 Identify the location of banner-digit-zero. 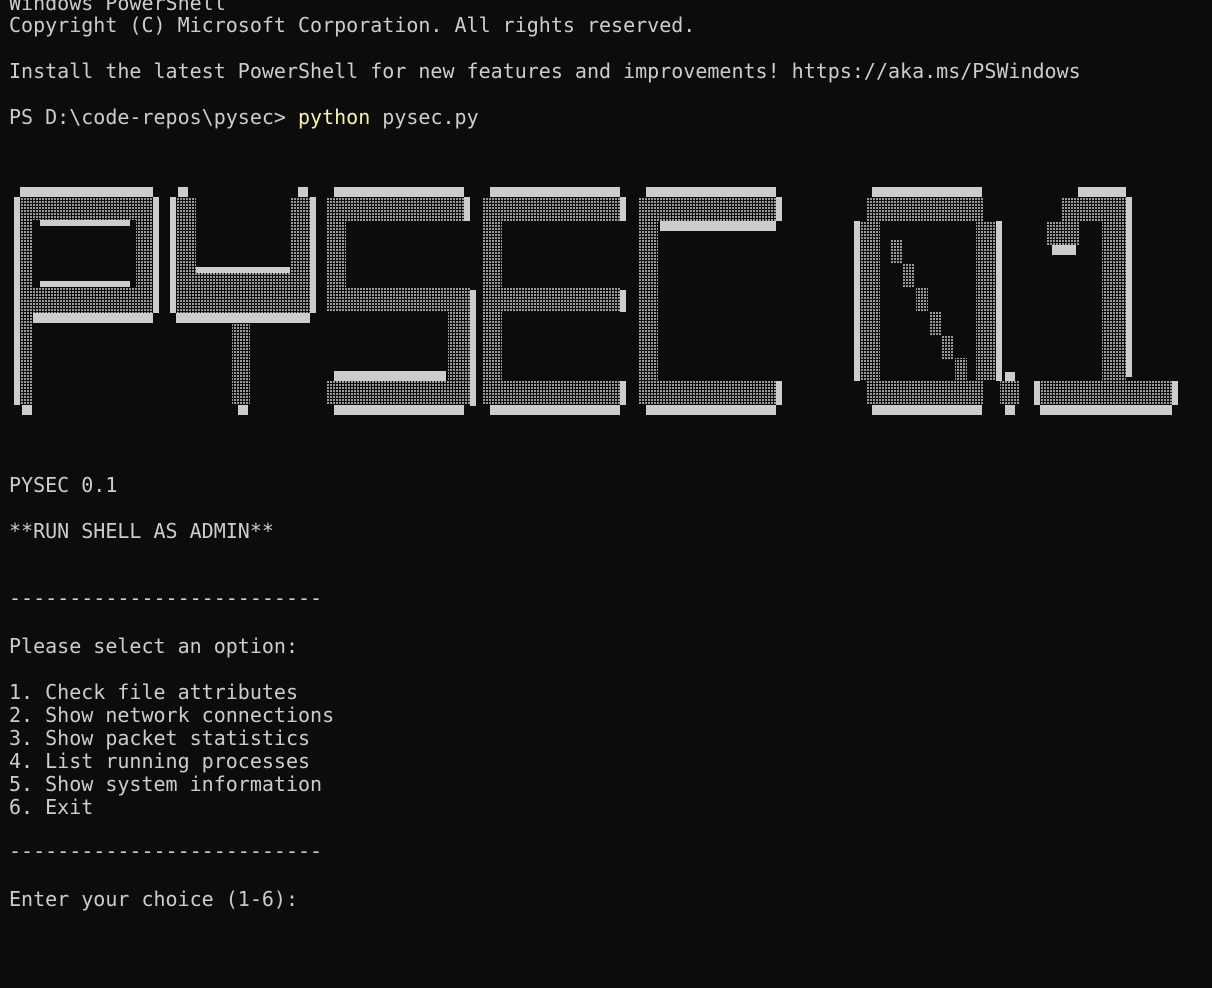
(928, 301).